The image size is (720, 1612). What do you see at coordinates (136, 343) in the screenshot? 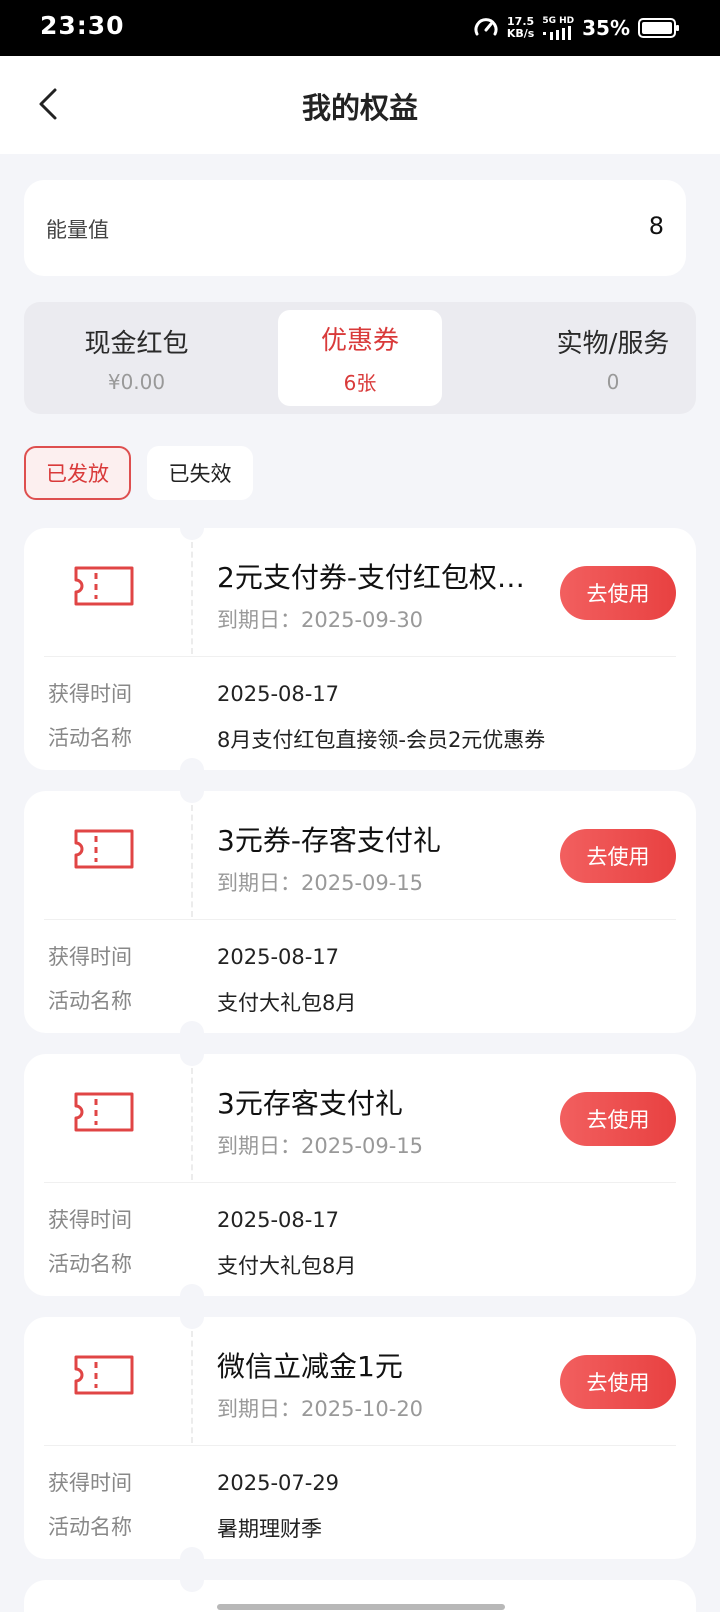
I see `tab-title: 现金红包` at bounding box center [136, 343].